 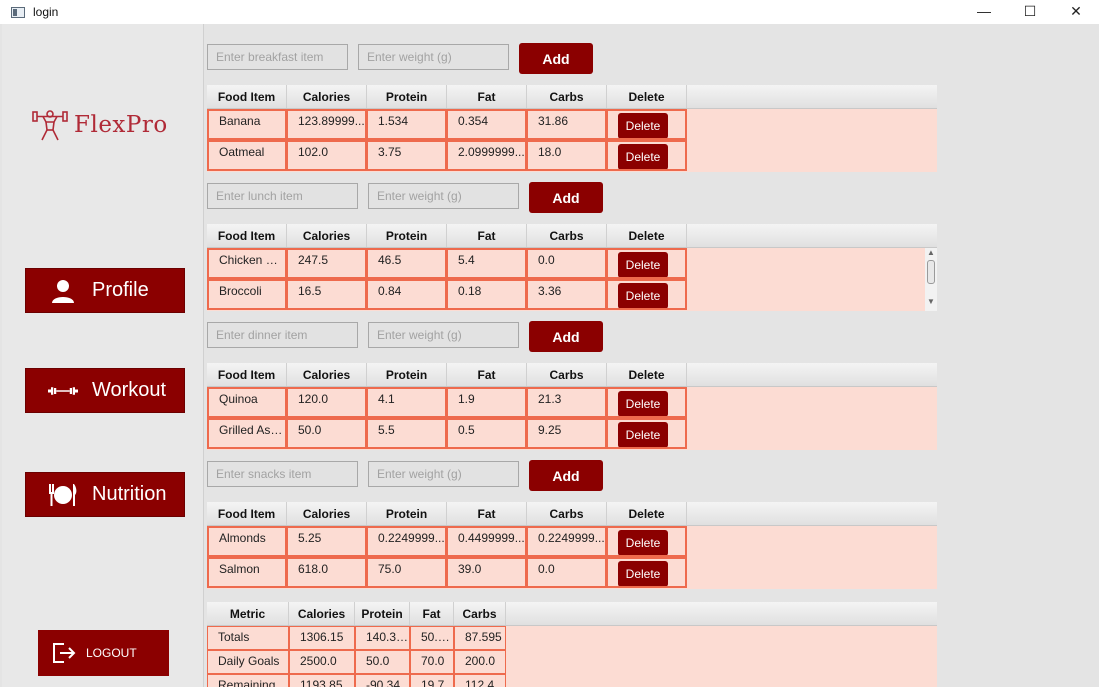 What do you see at coordinates (931, 253) in the screenshot?
I see `scroll-up-icon: ▲` at bounding box center [931, 253].